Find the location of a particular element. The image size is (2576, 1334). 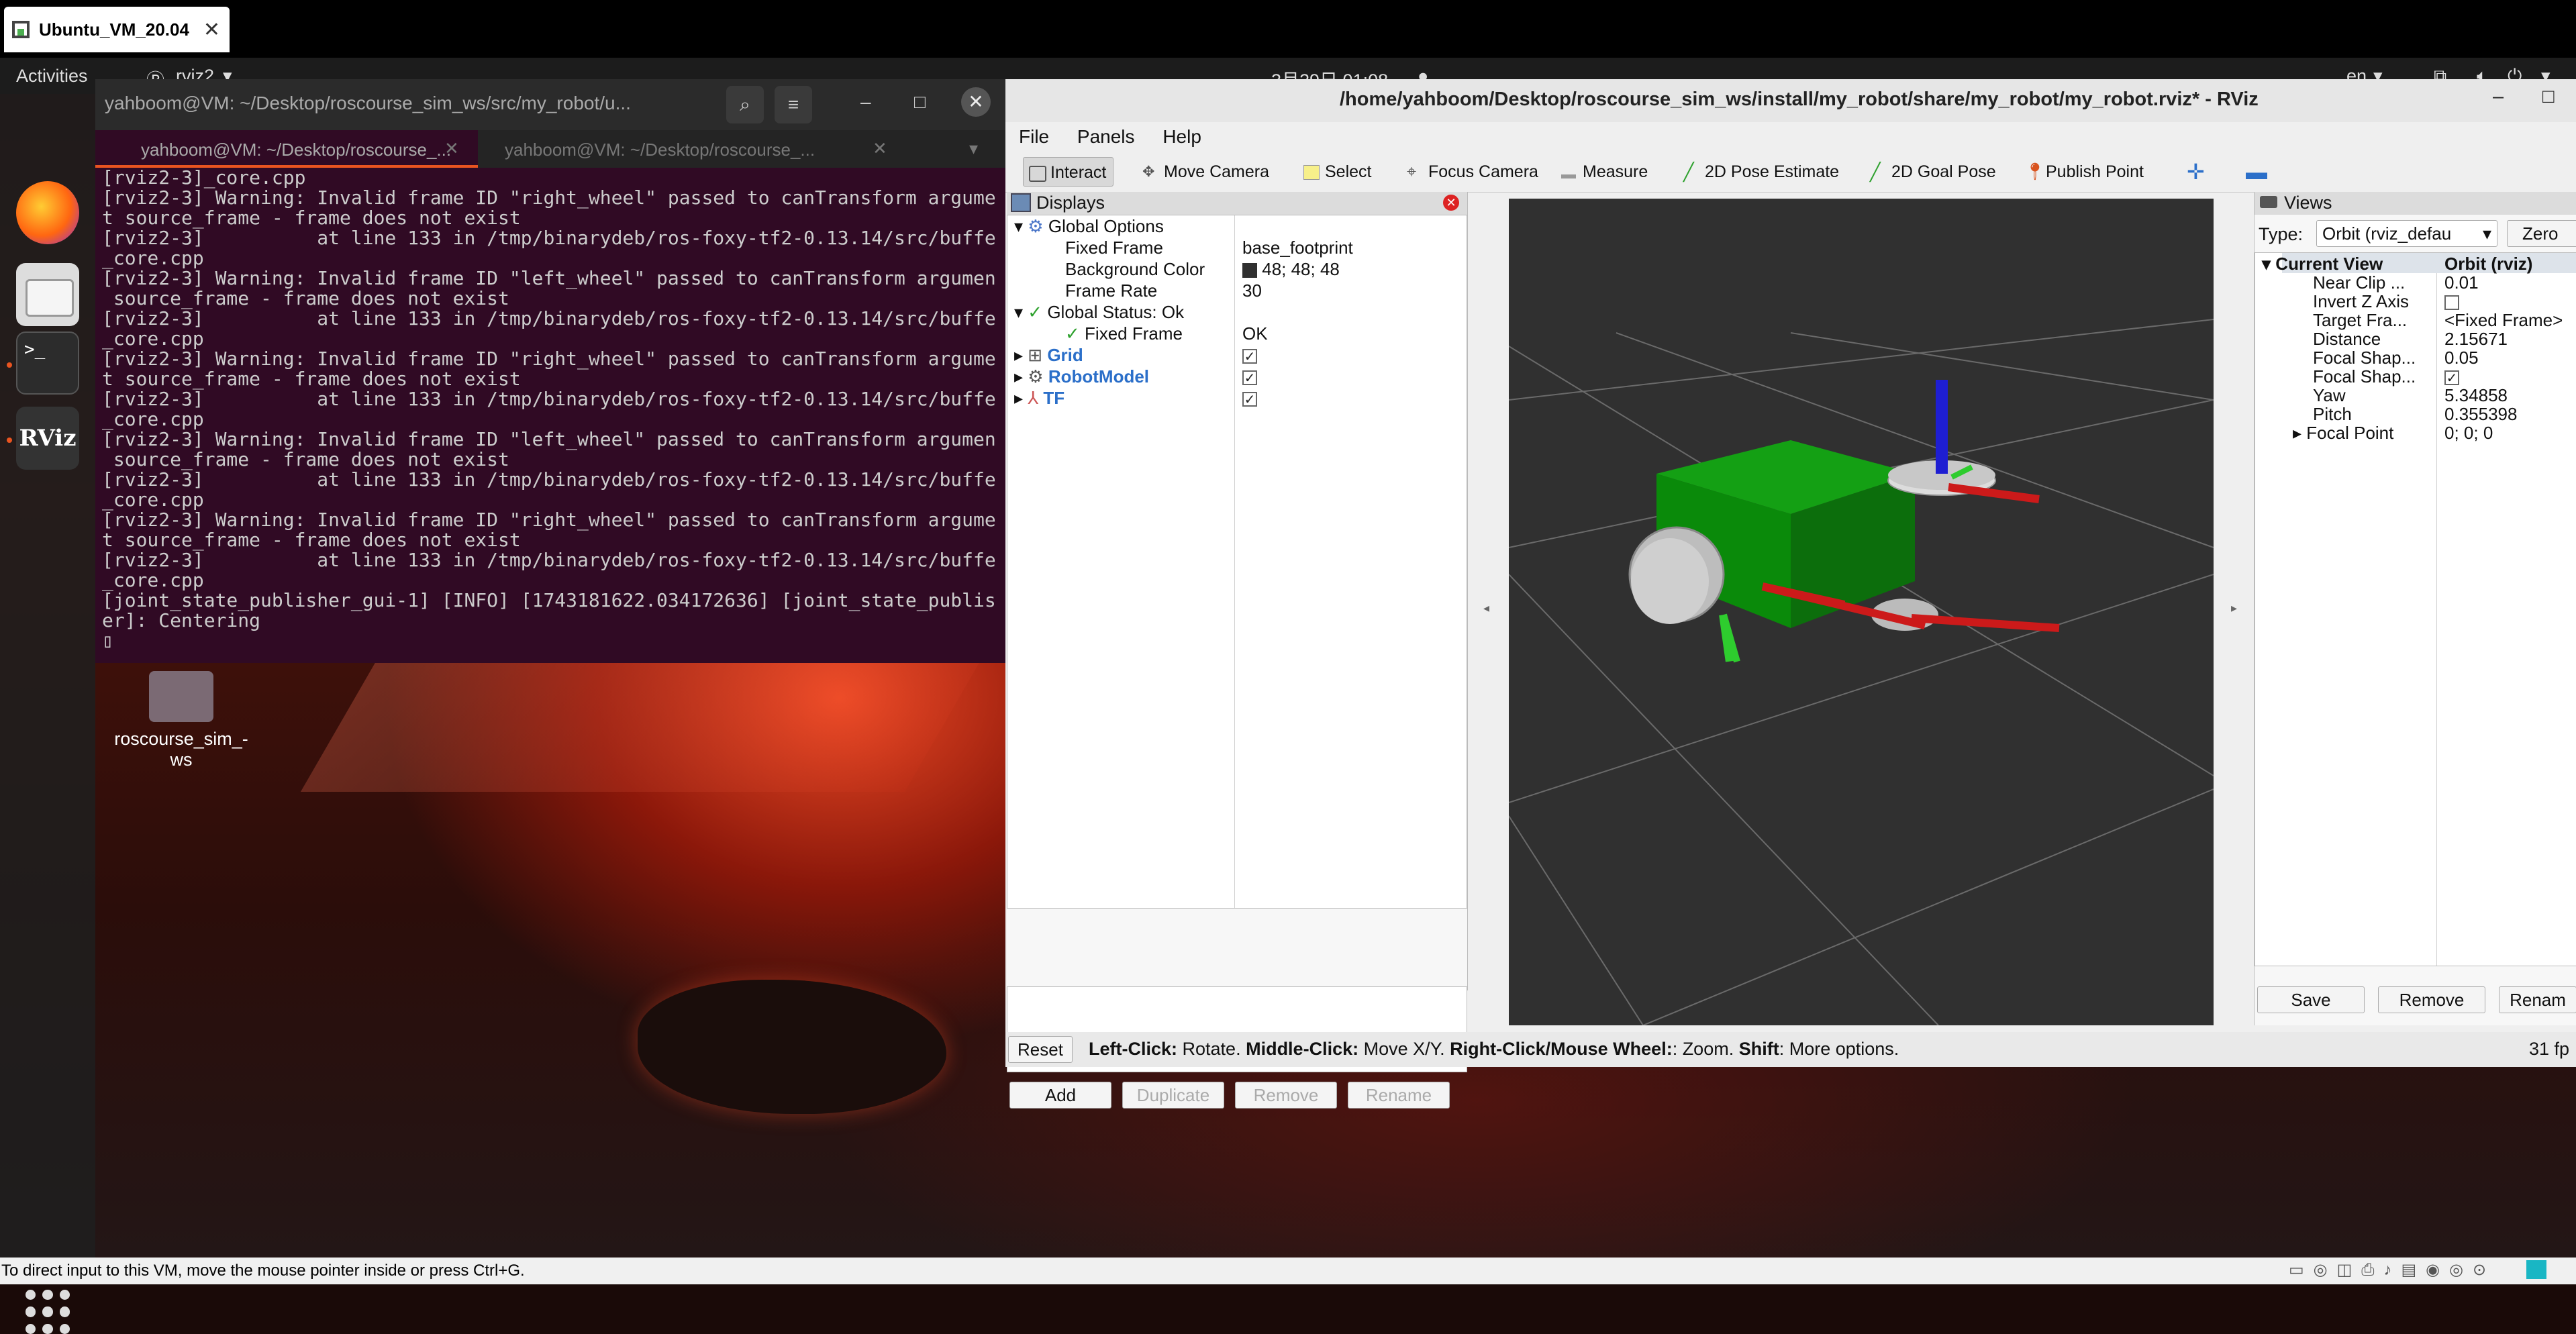

rename-display-button: Rename is located at coordinates (1399, 1095).